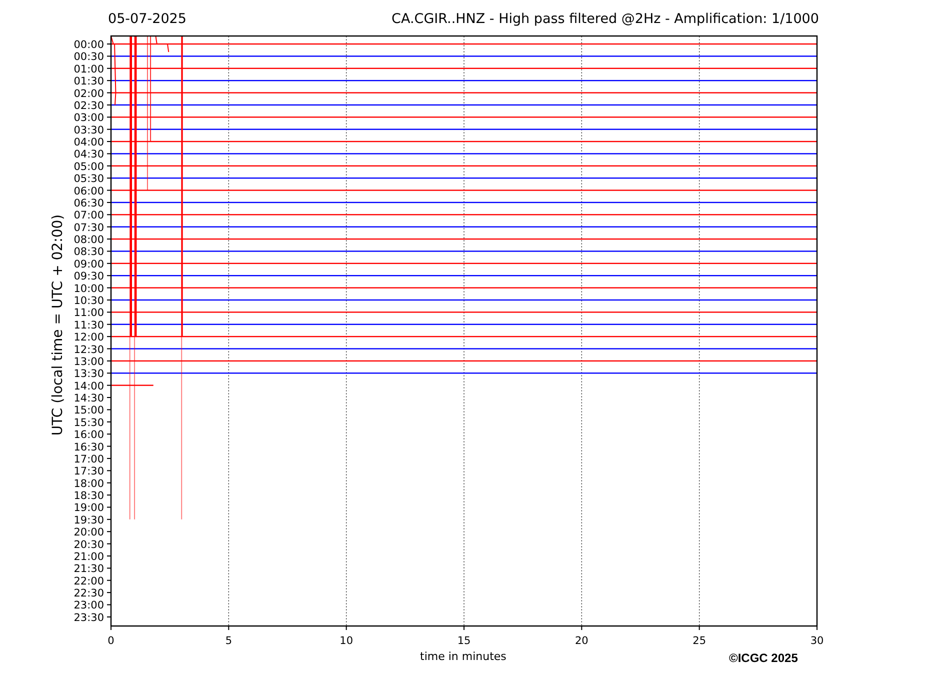  What do you see at coordinates (89, 350) in the screenshot?
I see `y-tick-label: 12:30` at bounding box center [89, 350].